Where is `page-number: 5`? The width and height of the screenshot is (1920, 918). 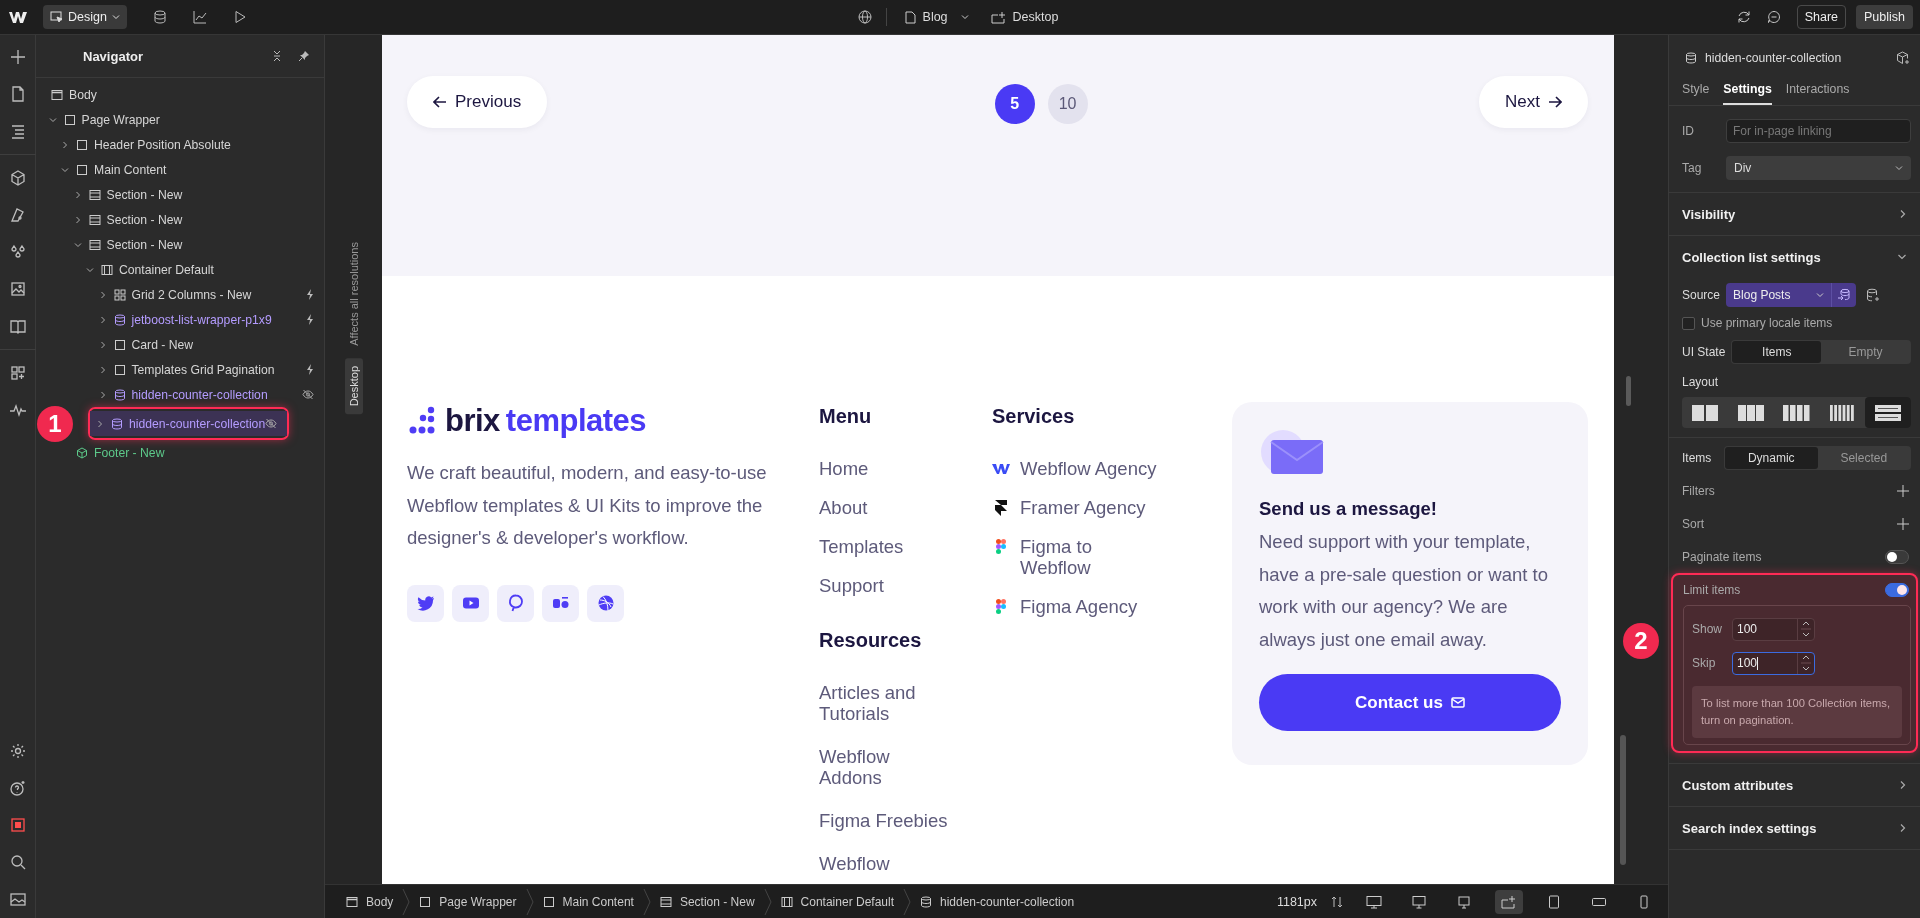
page-number: 5 is located at coordinates (1014, 104).